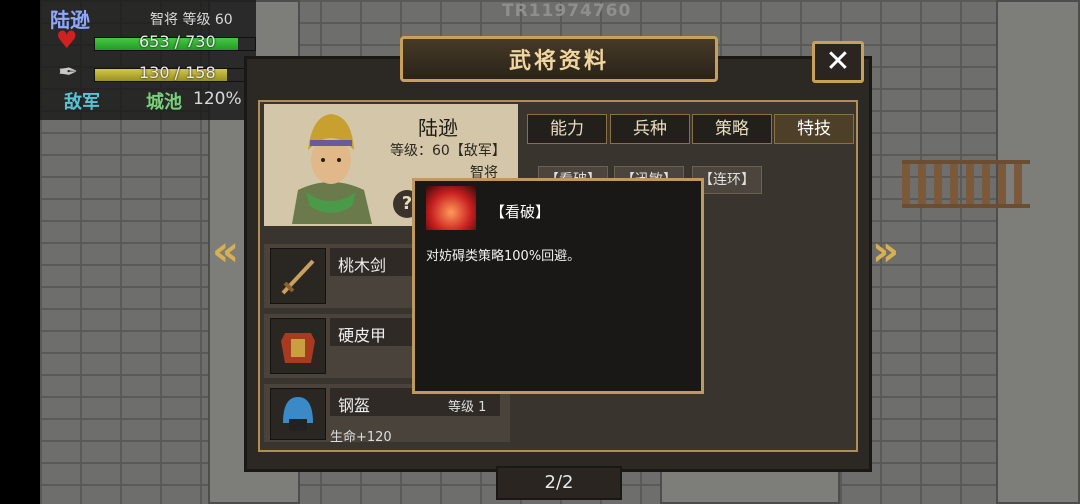  I want to click on prev-general-arrow-icon: «, so click(225, 250).